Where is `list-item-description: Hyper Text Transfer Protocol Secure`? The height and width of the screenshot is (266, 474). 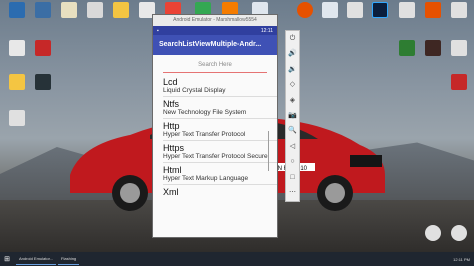
list-item-description: Hyper Text Transfer Protocol Secure is located at coordinates (215, 156).